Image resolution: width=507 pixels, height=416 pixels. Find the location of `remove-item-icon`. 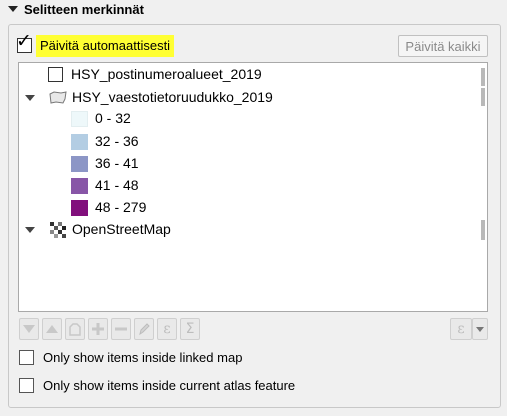

remove-item-icon is located at coordinates (121, 329).